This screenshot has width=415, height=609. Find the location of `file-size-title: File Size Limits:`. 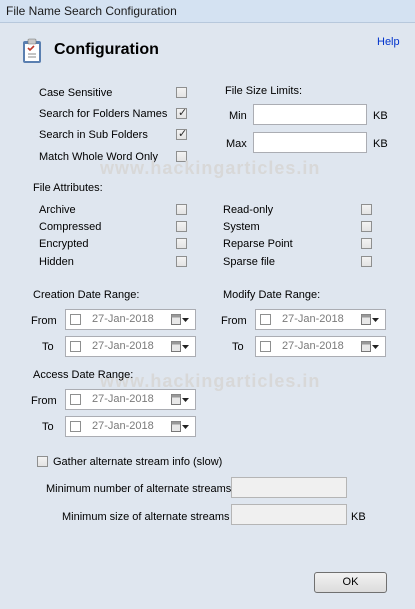

file-size-title: File Size Limits: is located at coordinates (264, 91).